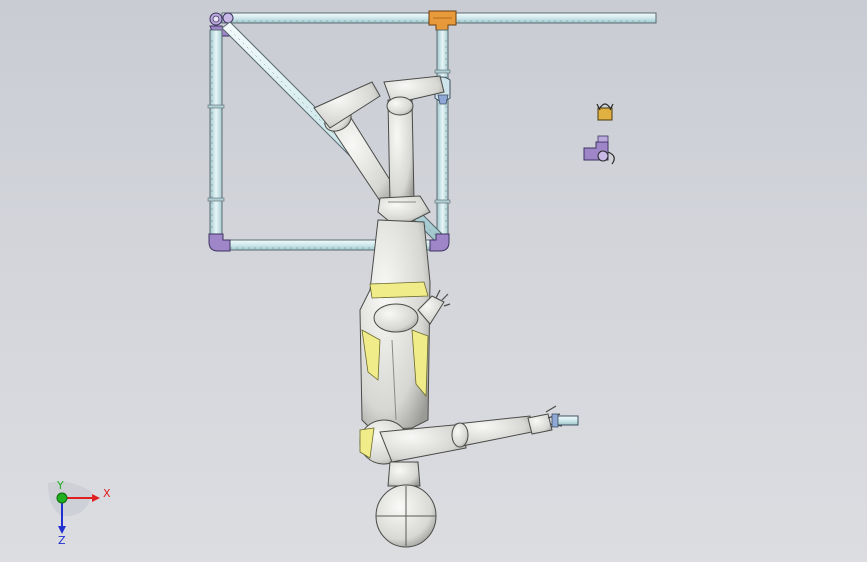 The width and height of the screenshot is (867, 562). What do you see at coordinates (442, 132) in the screenshot?
I see `right-vertical-pipe` at bounding box center [442, 132].